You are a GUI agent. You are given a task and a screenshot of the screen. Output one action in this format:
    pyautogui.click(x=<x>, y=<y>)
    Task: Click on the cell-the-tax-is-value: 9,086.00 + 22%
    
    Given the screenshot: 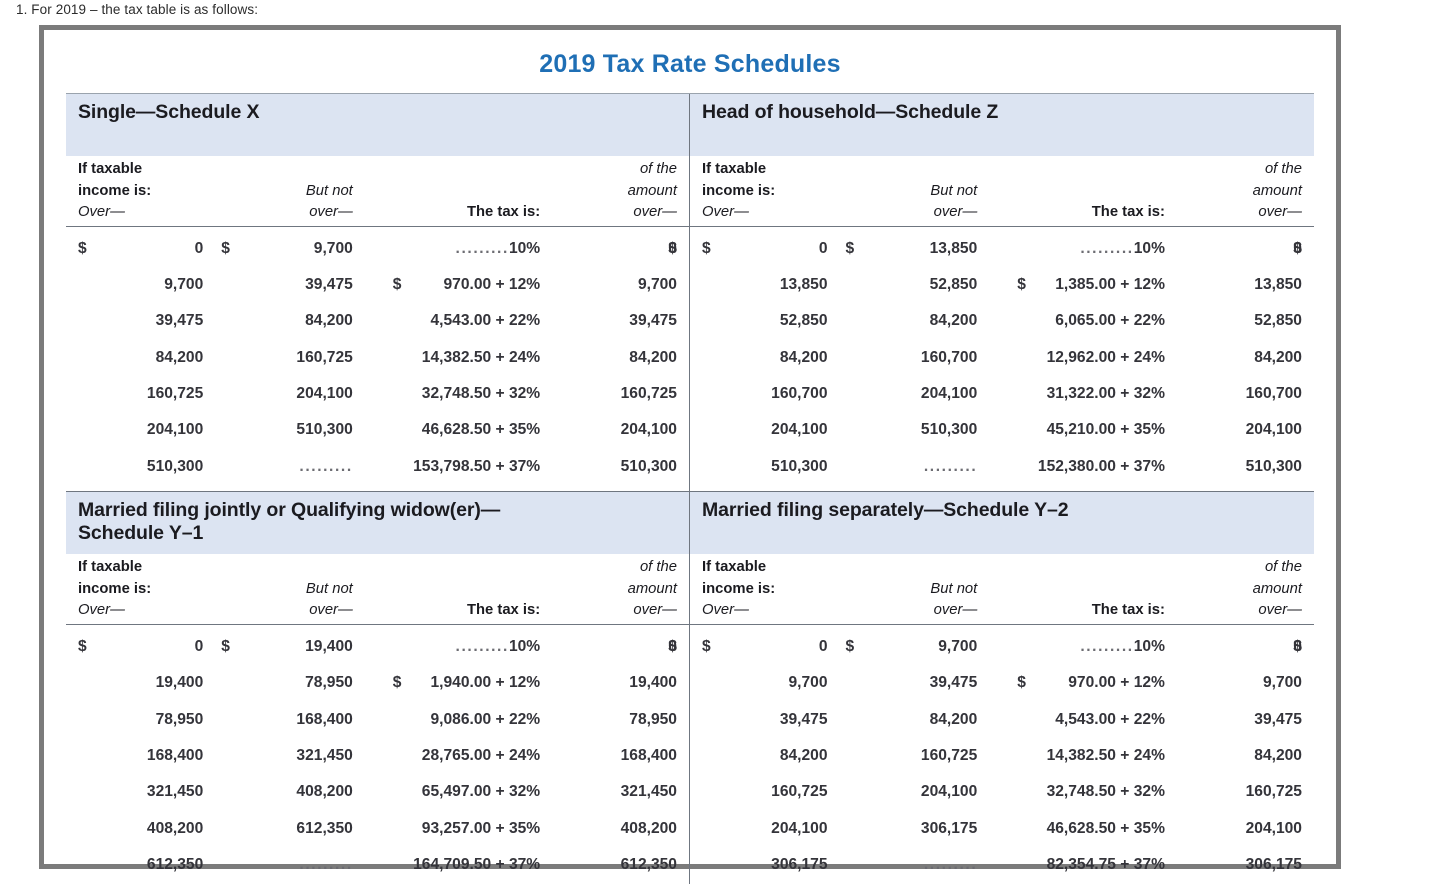 What is the action you would take?
    pyautogui.click(x=485, y=719)
    